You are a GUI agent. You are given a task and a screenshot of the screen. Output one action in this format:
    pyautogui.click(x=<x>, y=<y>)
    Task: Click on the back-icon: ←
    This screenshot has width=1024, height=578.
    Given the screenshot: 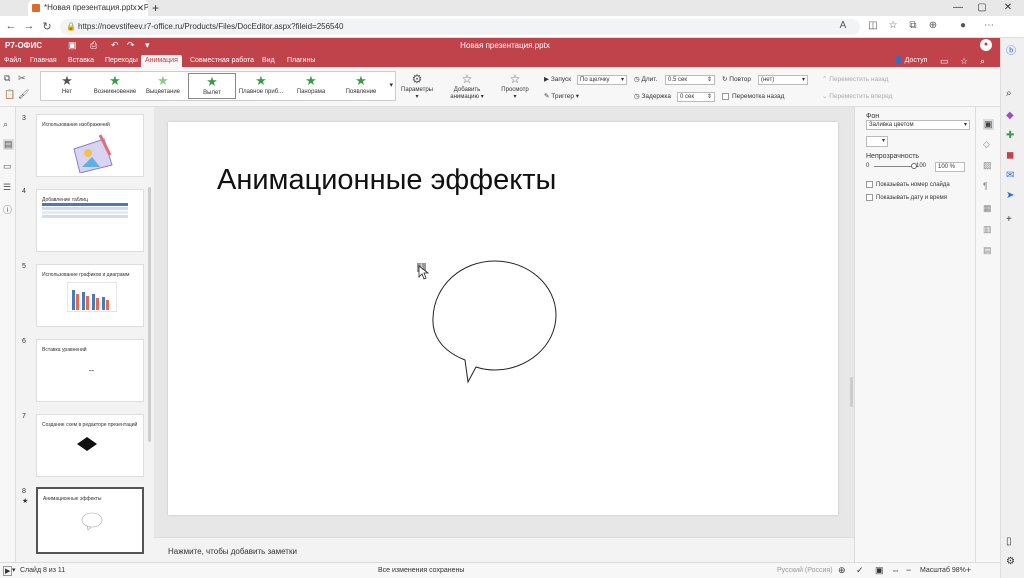 What is the action you would take?
    pyautogui.click(x=11, y=26)
    